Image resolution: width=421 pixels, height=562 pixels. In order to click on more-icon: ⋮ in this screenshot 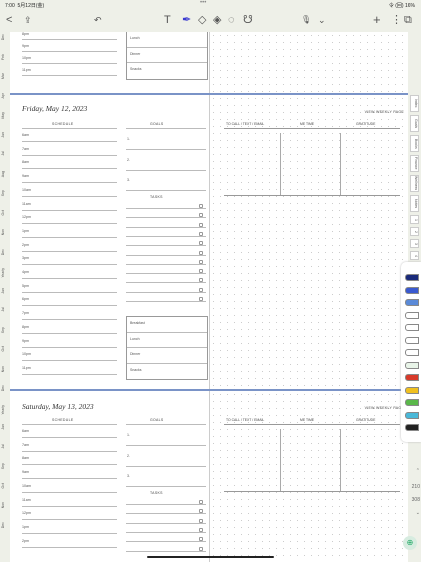, I will do `click(396, 20)`.